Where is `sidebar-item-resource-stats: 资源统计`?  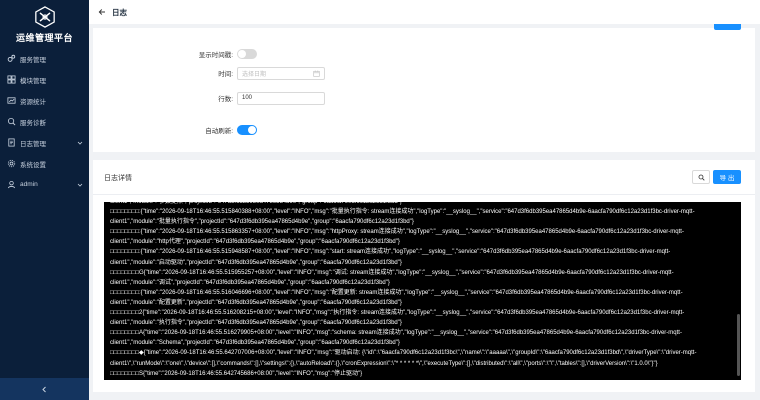
sidebar-item-resource-stats: 资源统计 is located at coordinates (44, 100).